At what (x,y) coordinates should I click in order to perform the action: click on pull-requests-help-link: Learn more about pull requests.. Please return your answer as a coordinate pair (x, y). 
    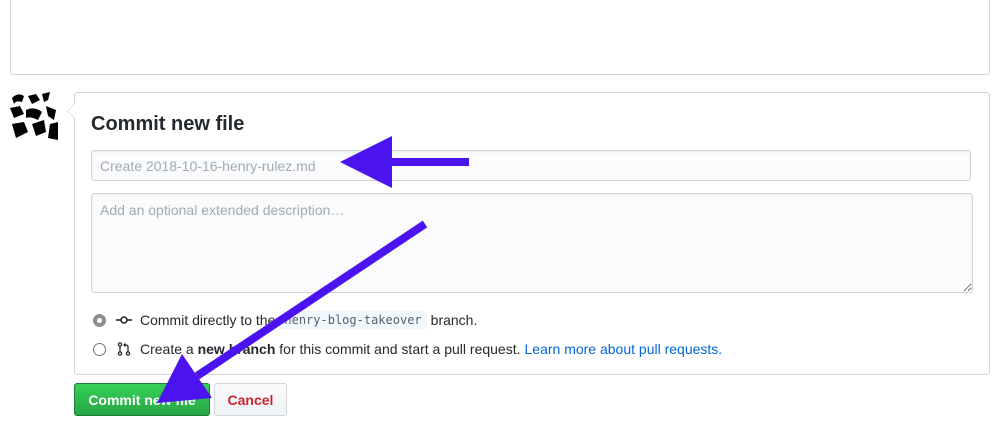
    Looking at the image, I should click on (624, 349).